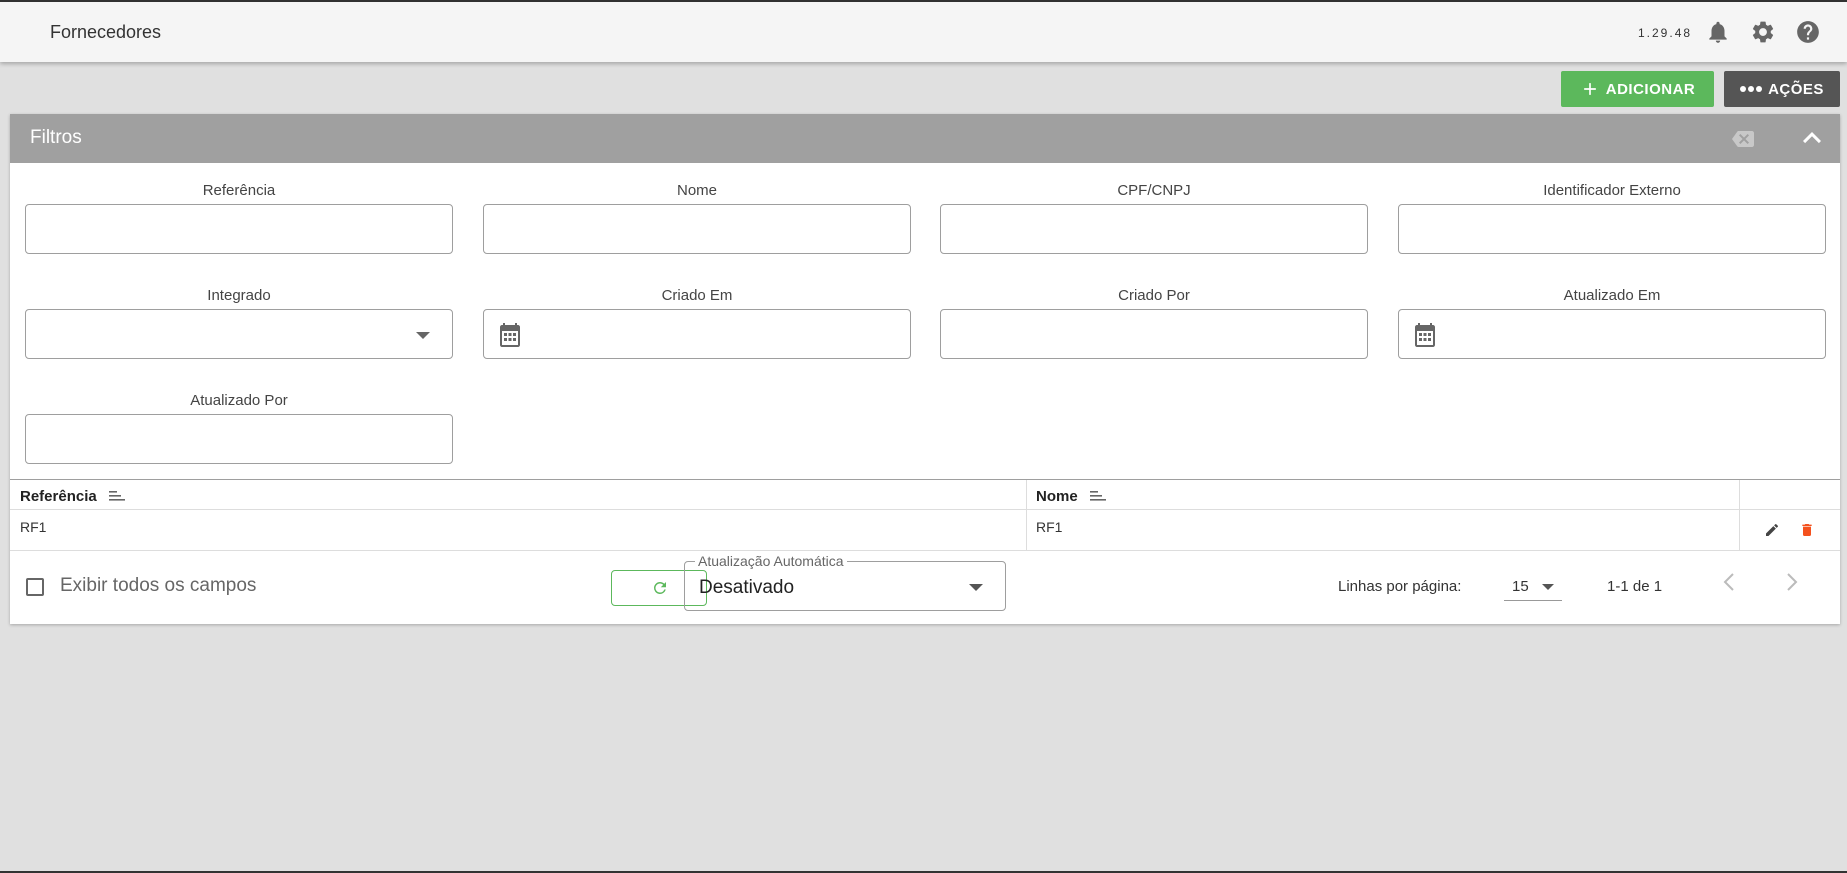 This screenshot has height=873, width=1847. I want to click on bell-icon, so click(1718, 32).